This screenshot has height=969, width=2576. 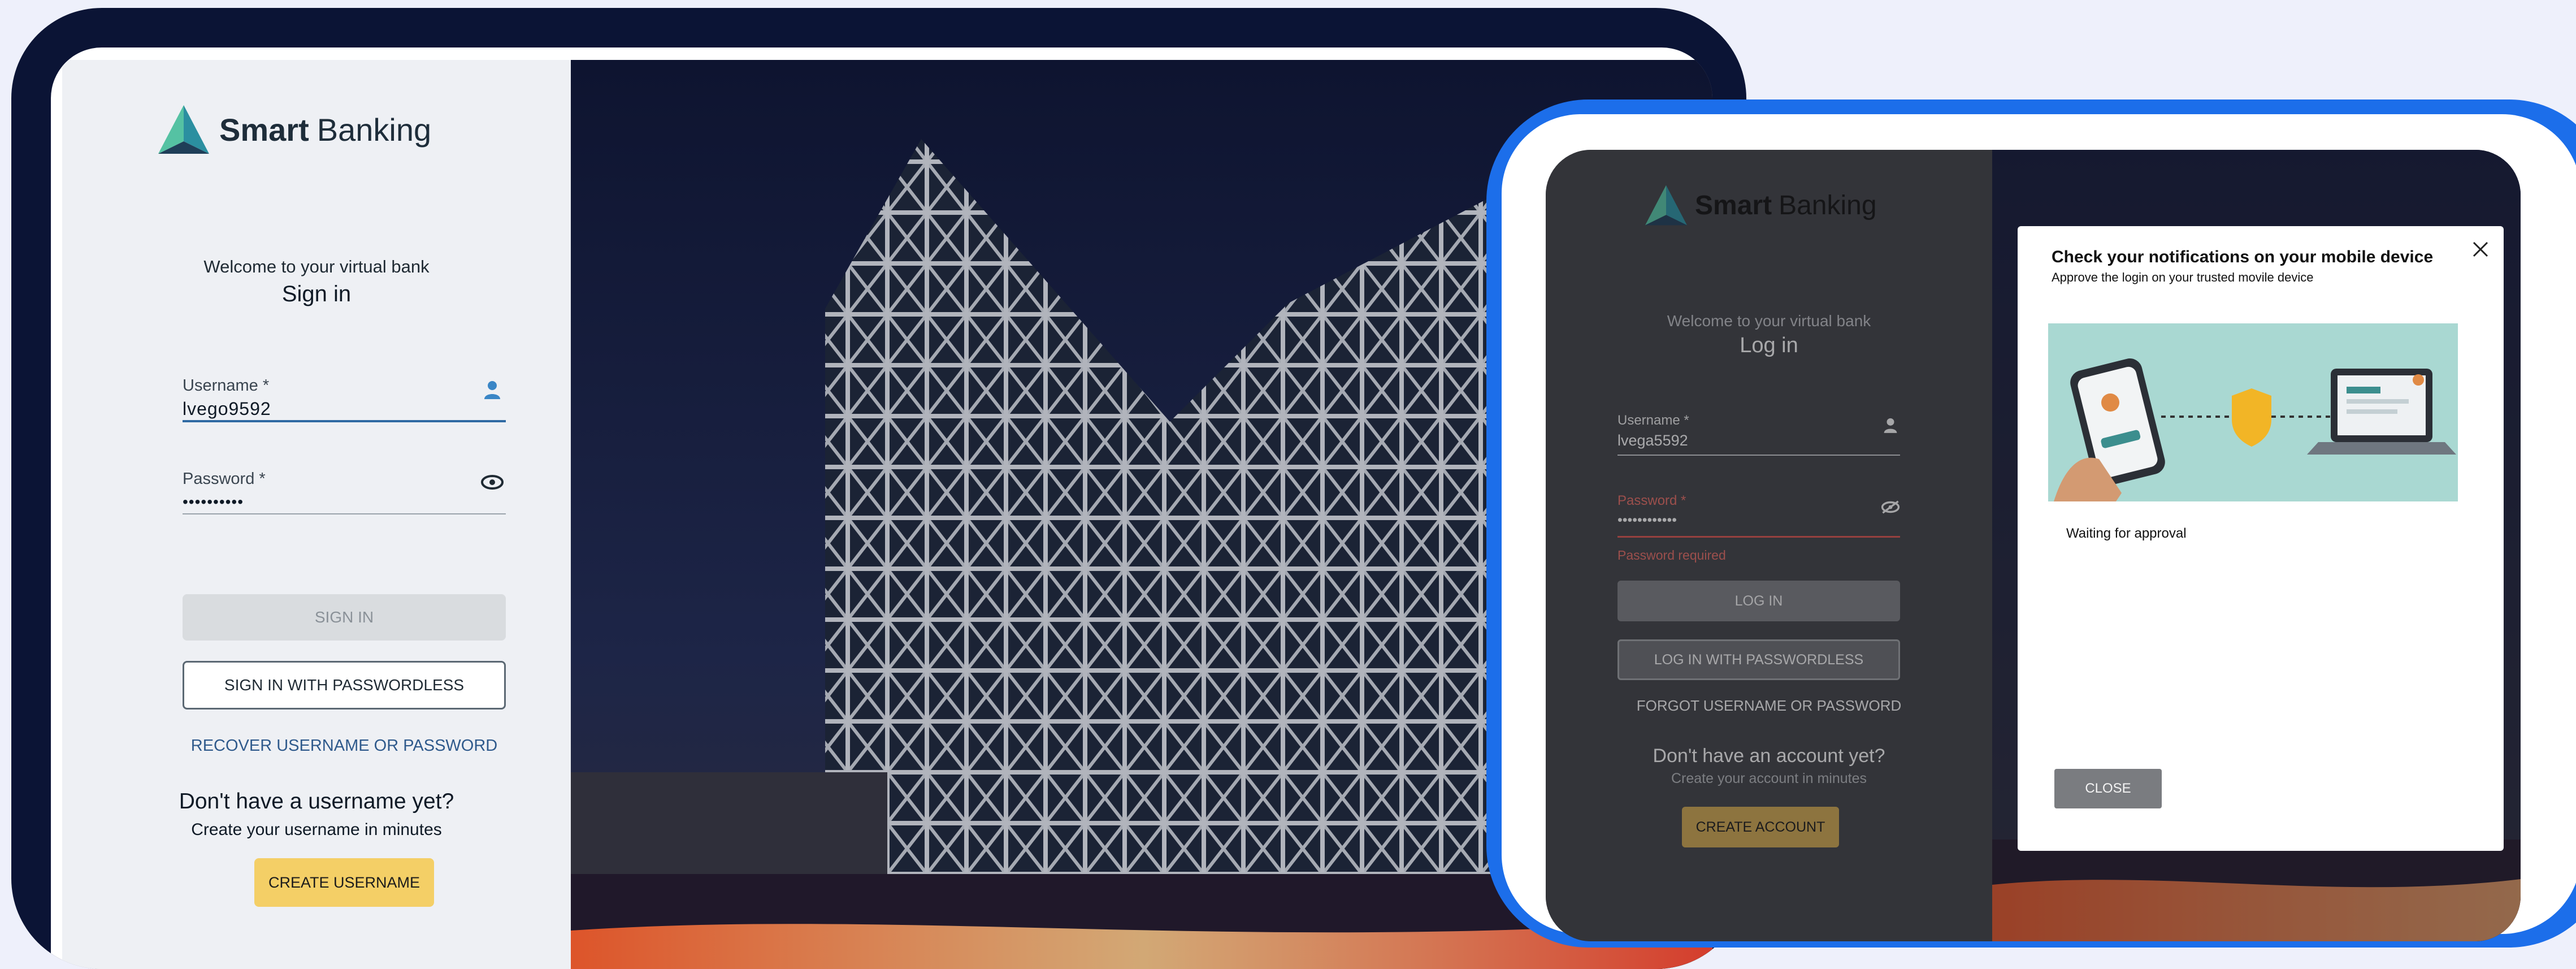 I want to click on password-value: ••••••••••, so click(x=344, y=502).